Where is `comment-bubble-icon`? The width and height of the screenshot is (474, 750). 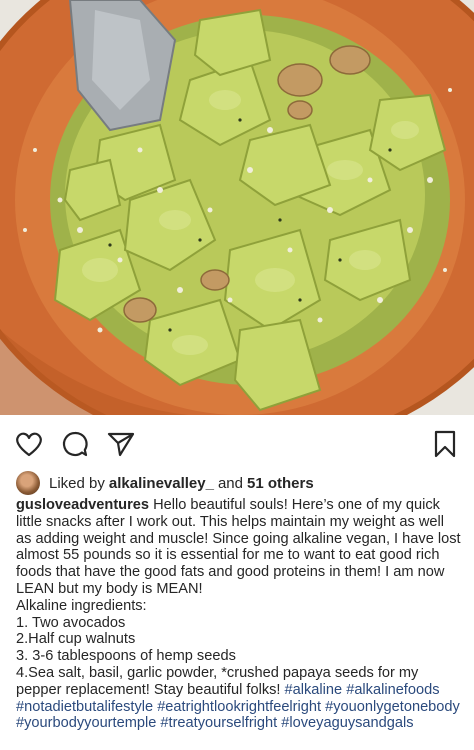
comment-bubble-icon is located at coordinates (75, 444).